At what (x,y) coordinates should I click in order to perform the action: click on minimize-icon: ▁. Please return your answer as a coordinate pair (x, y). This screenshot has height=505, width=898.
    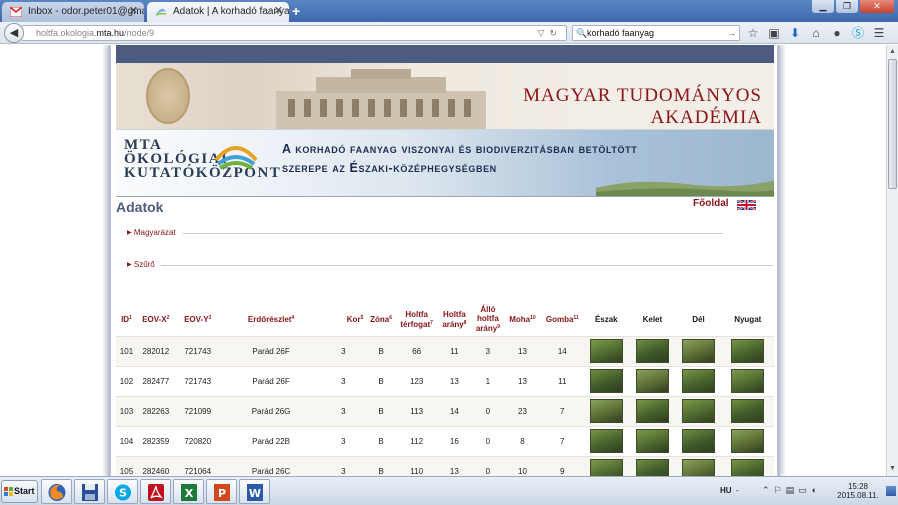
    Looking at the image, I should click on (823, 6).